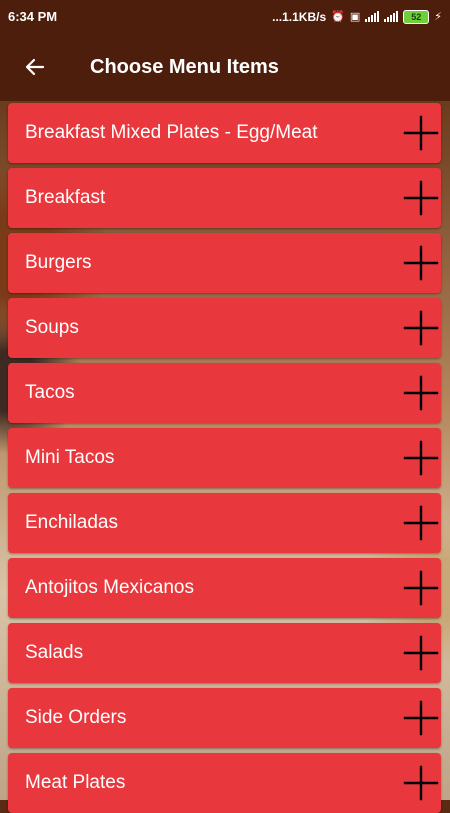  What do you see at coordinates (224, 523) in the screenshot?
I see `menu-category-item: Enchiladas` at bounding box center [224, 523].